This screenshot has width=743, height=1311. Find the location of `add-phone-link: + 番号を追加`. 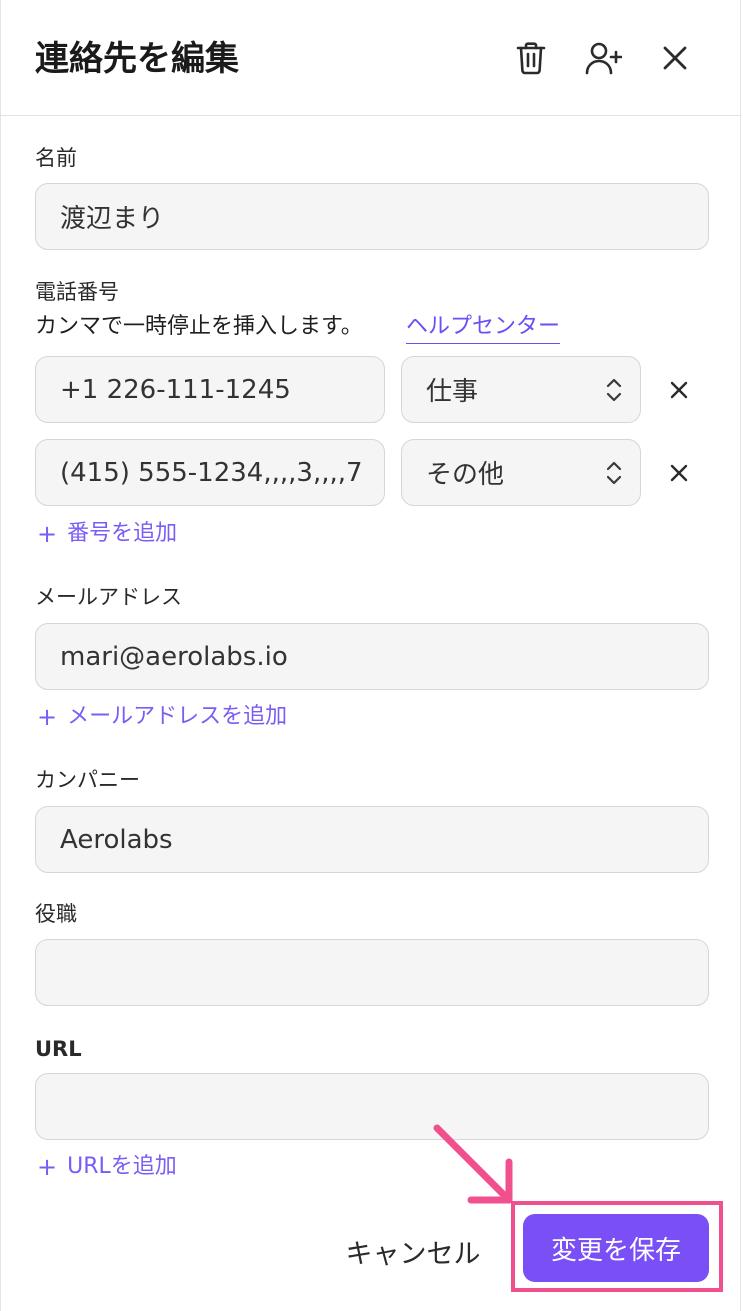

add-phone-link: + 番号を追加 is located at coordinates (107, 534).